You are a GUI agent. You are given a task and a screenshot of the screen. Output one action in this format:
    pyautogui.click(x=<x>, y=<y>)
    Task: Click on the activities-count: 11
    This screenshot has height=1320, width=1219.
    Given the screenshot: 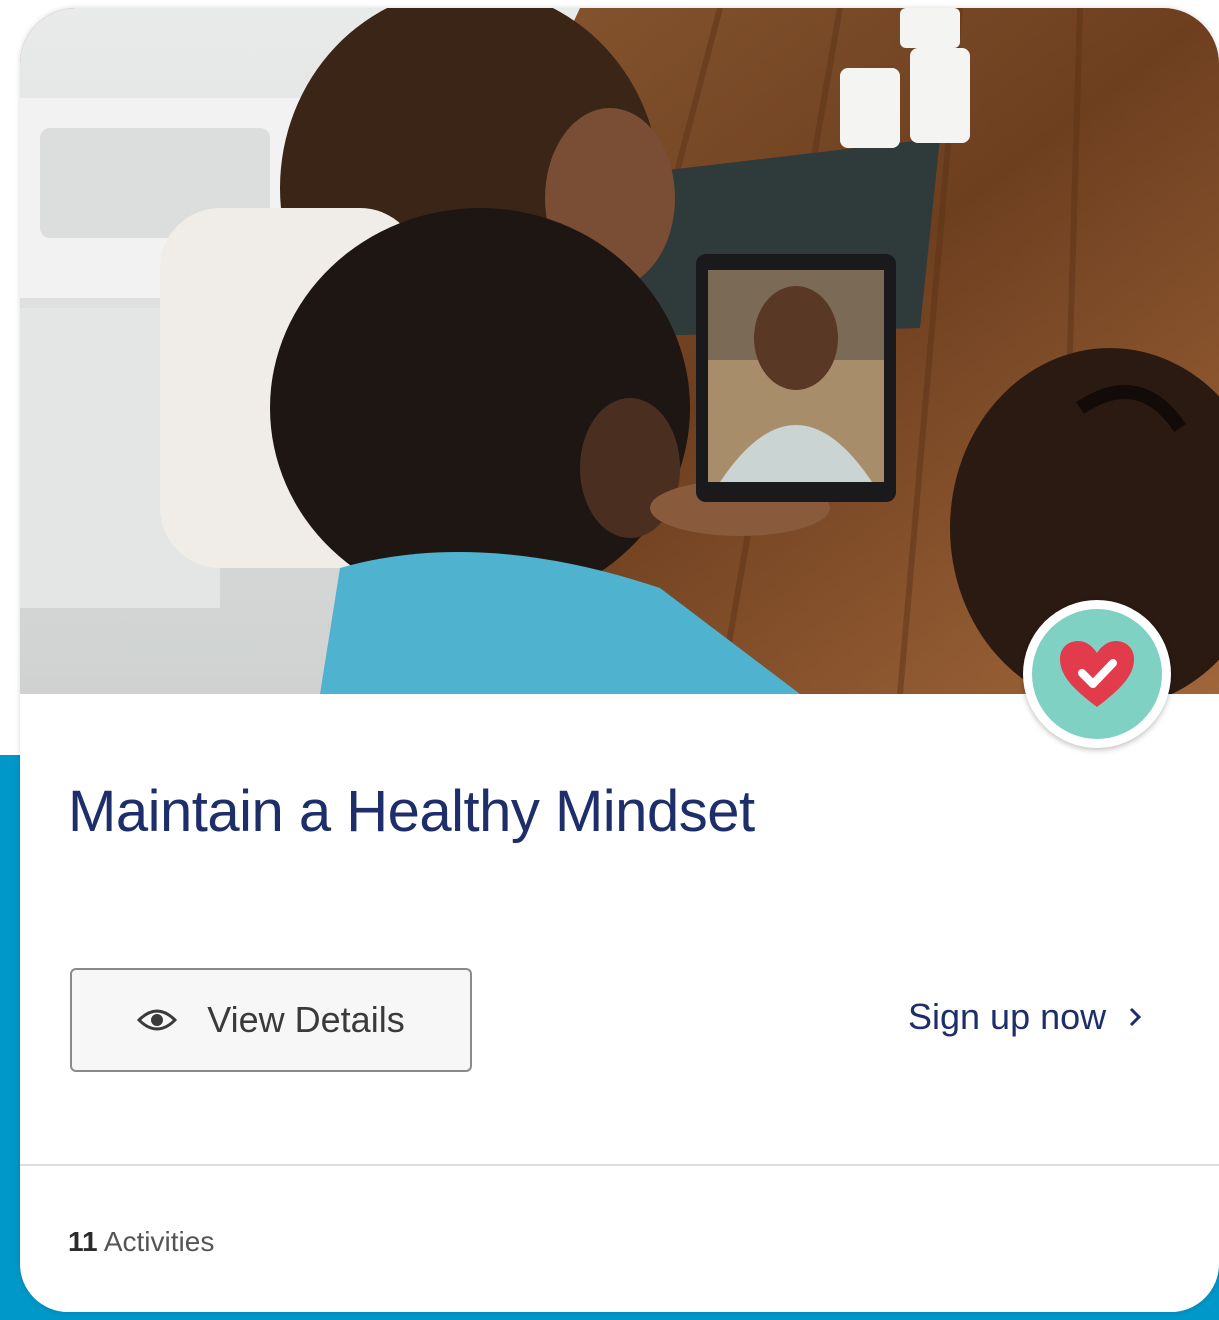 What is the action you would take?
    pyautogui.click(x=83, y=1241)
    